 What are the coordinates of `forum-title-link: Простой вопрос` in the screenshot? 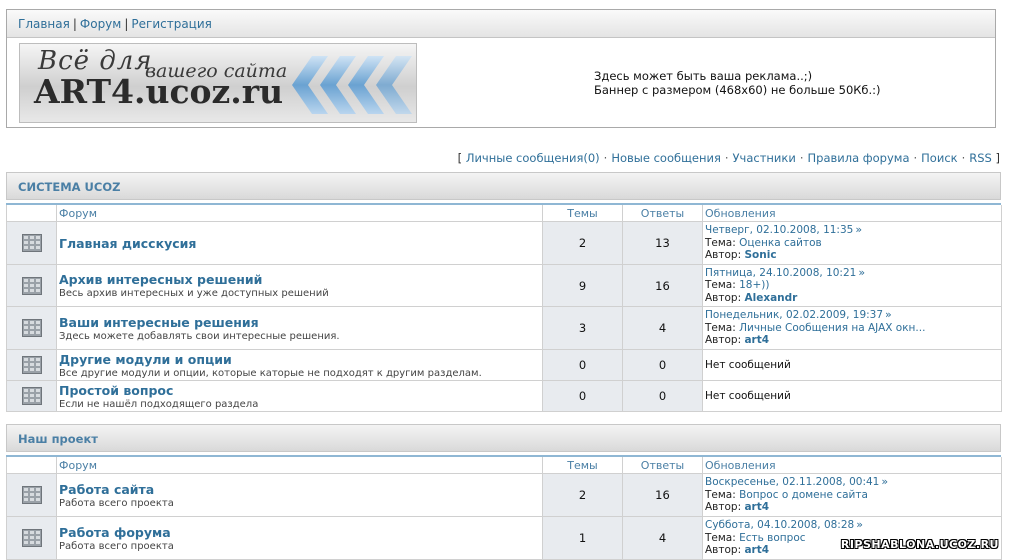 It's located at (299, 390).